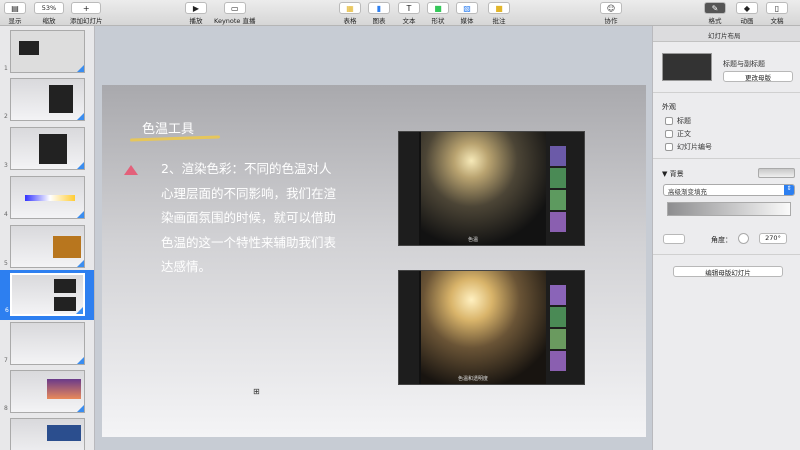 This screenshot has height=450, width=800. I want to click on media-icon: ▧, so click(467, 8).